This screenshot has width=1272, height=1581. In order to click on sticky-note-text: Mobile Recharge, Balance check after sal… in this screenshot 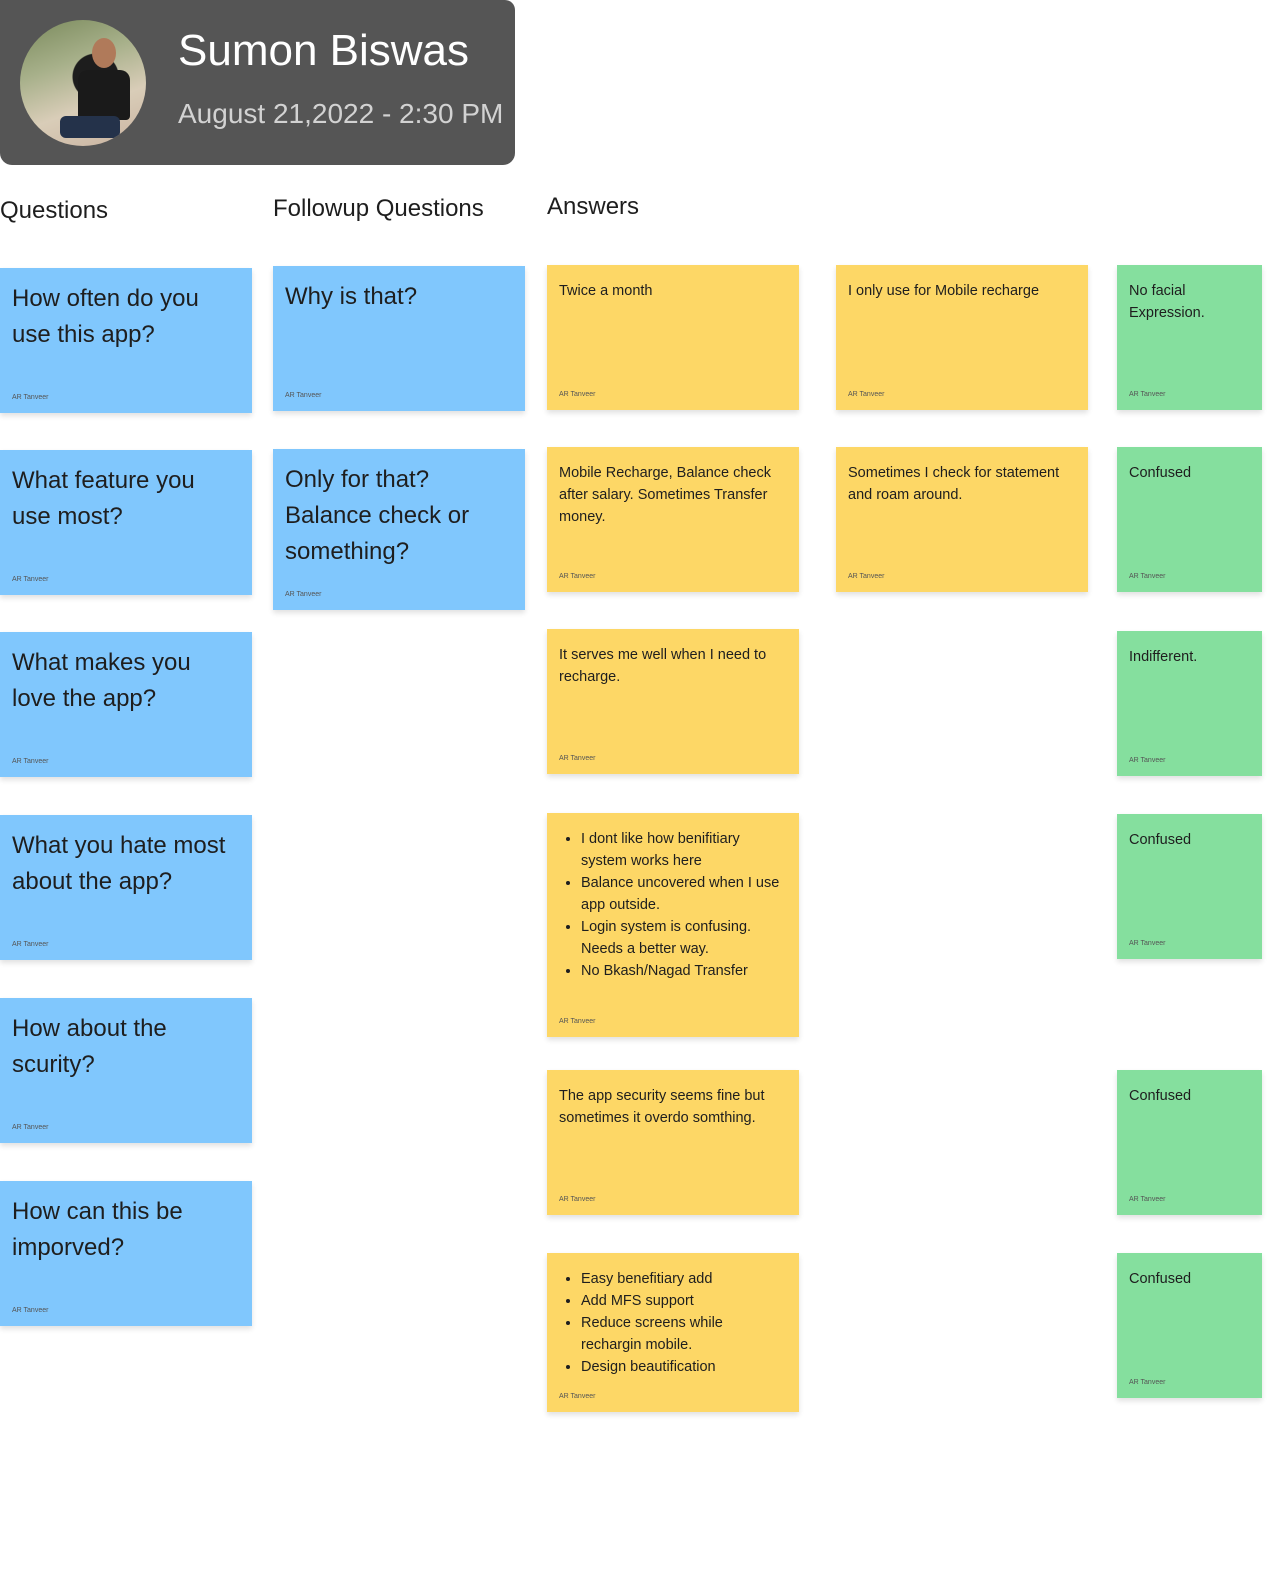, I will do `click(665, 495)`.